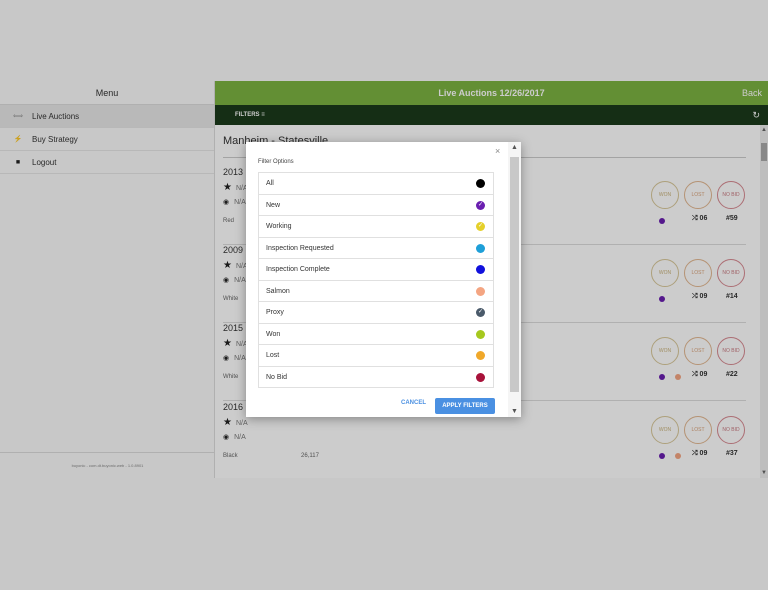 The height and width of the screenshot is (590, 768). What do you see at coordinates (273, 334) in the screenshot?
I see `filter-option-label: Won` at bounding box center [273, 334].